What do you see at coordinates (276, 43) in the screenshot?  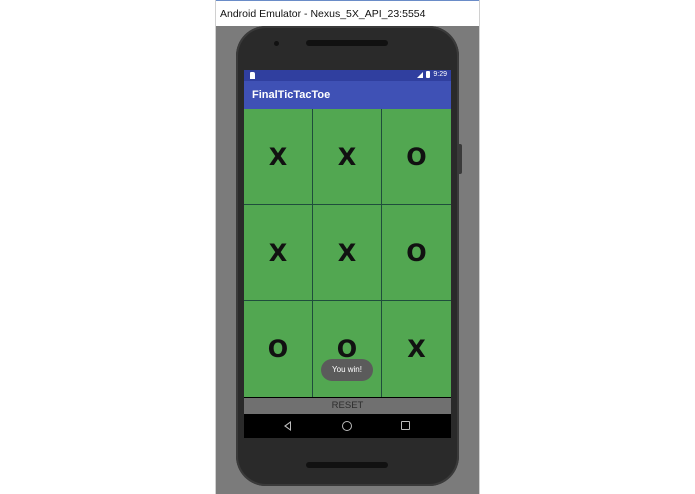 I see `camera-icon` at bounding box center [276, 43].